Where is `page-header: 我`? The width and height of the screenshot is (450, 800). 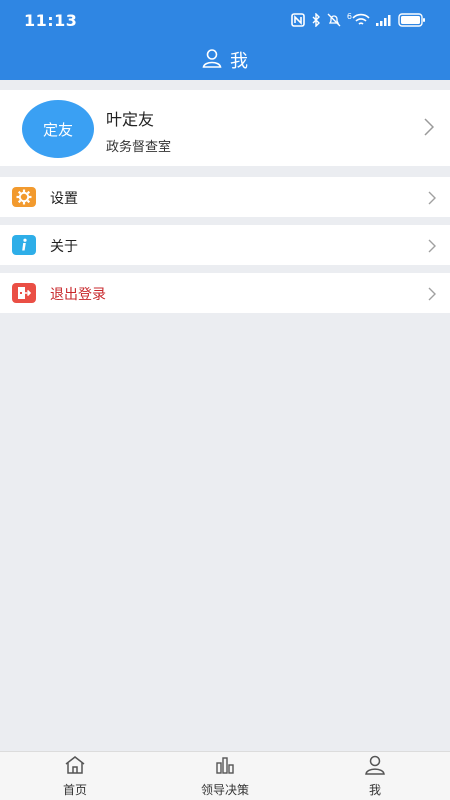
page-header: 我 is located at coordinates (225, 60).